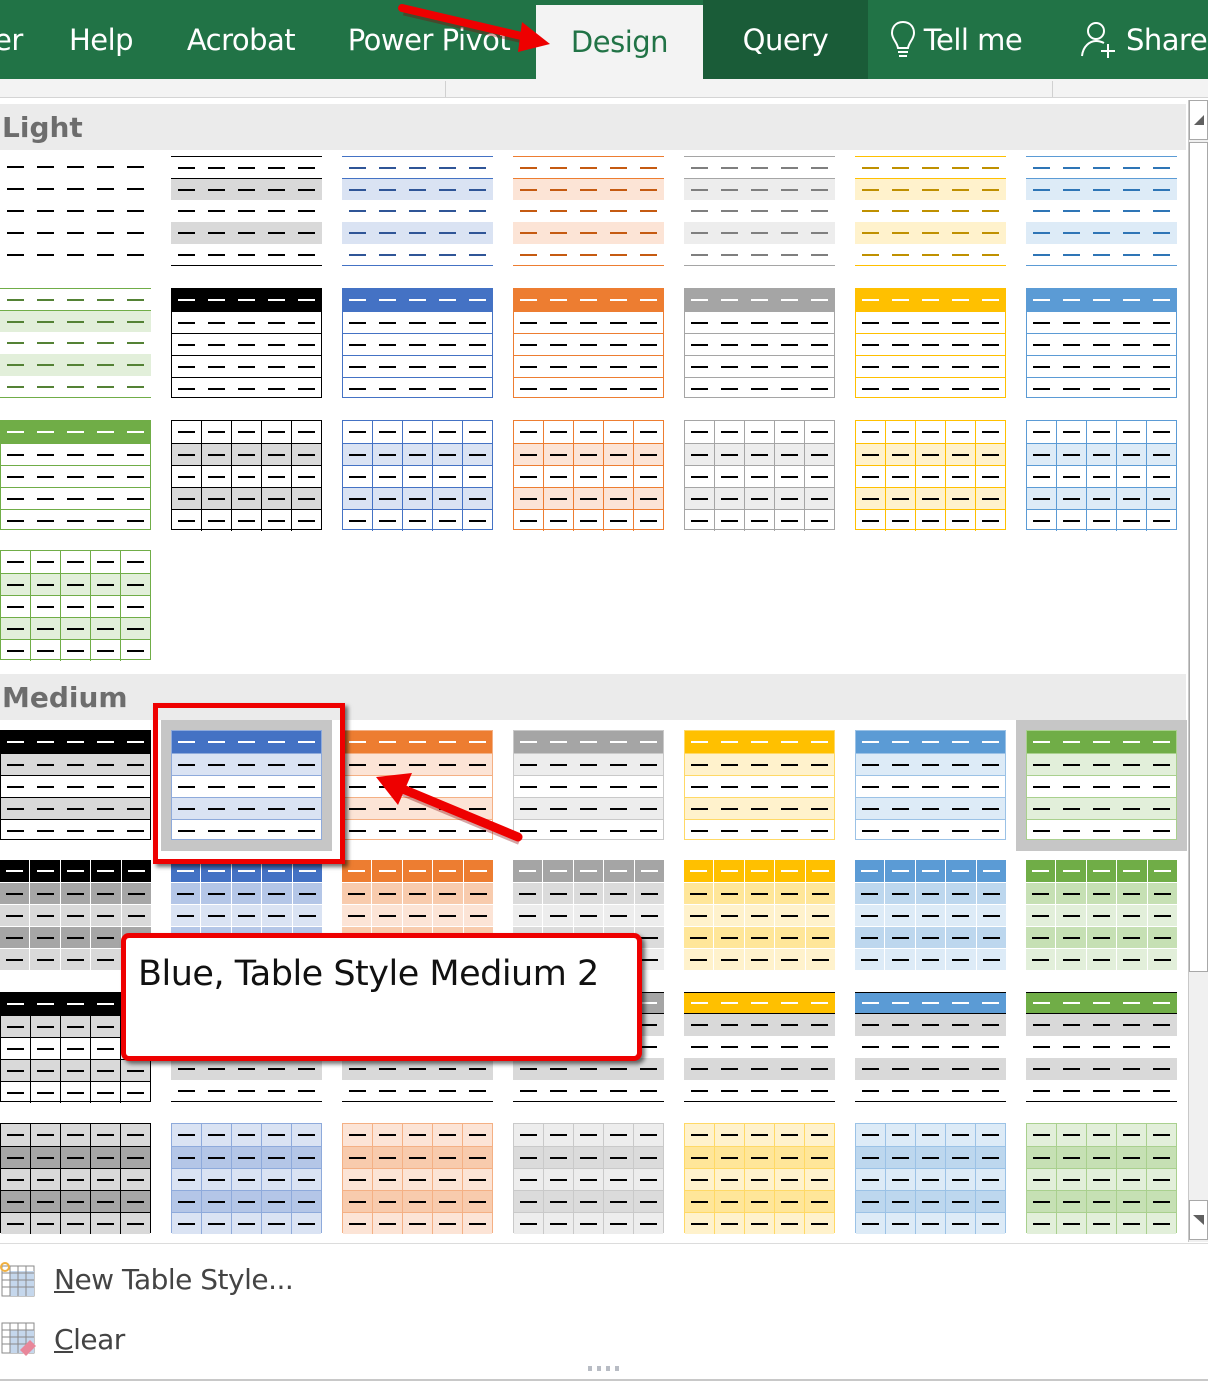 This screenshot has height=1382, width=1208. What do you see at coordinates (603, 1368) in the screenshot?
I see `resize-grip` at bounding box center [603, 1368].